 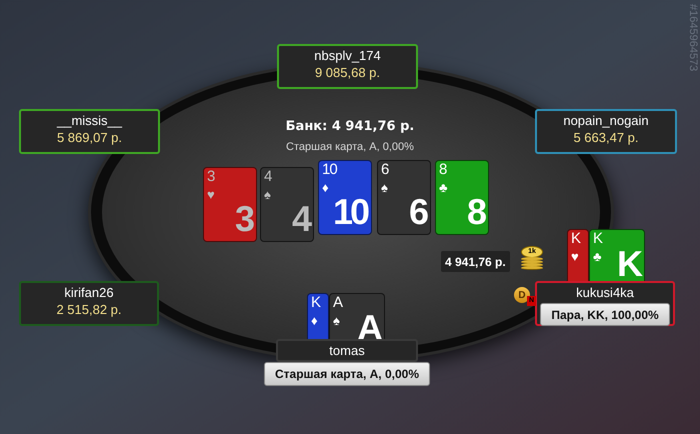 What do you see at coordinates (628, 264) in the screenshot?
I see `card-face-rank: K` at bounding box center [628, 264].